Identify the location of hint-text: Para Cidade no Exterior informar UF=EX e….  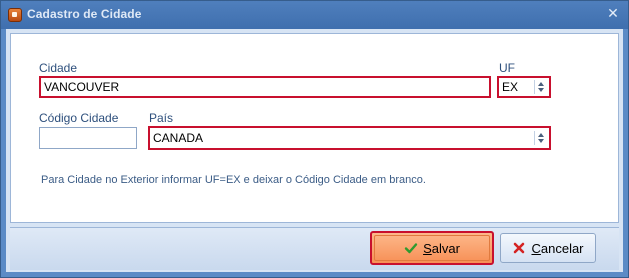
(233, 180).